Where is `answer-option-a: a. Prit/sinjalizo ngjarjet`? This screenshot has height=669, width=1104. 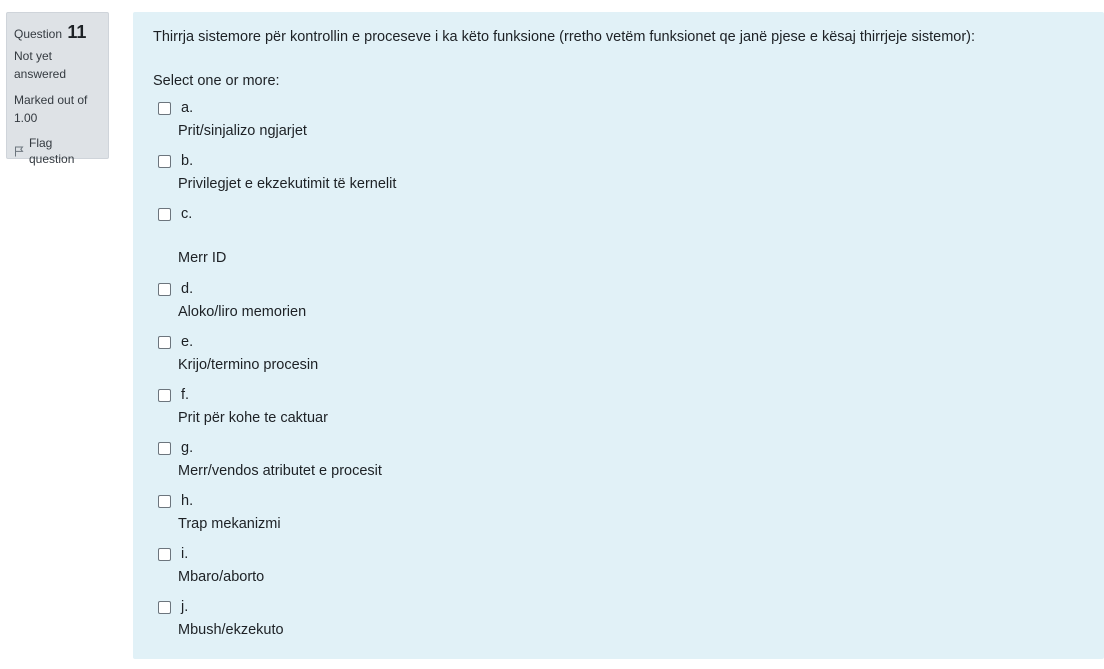 answer-option-a: a. Prit/sinjalizo ngjarjet is located at coordinates (232, 119).